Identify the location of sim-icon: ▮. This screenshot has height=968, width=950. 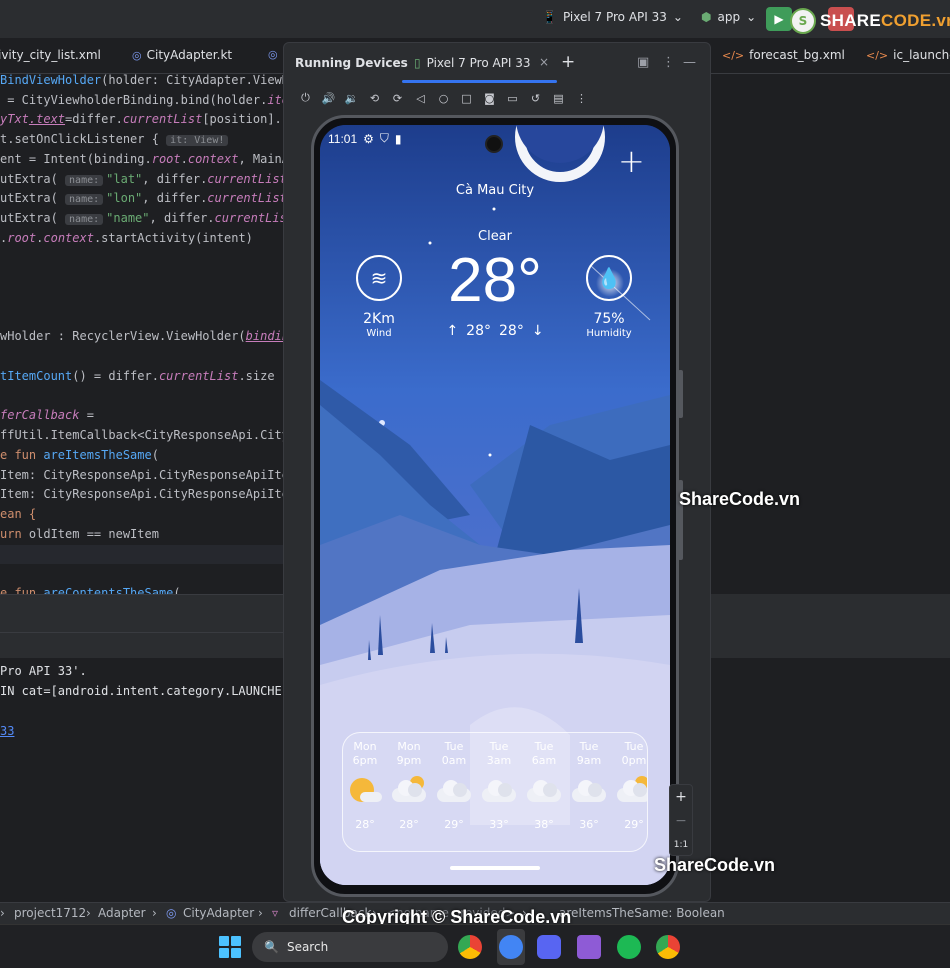
(398, 138).